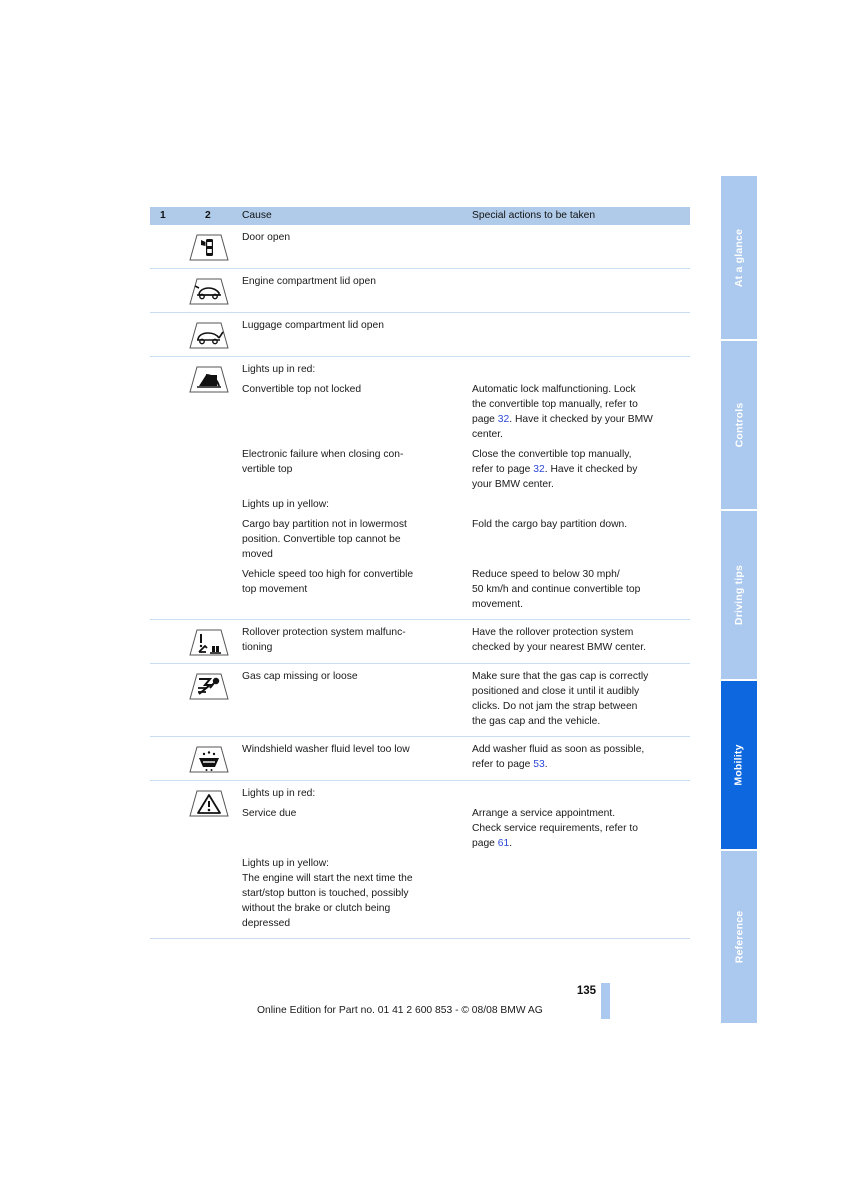 This screenshot has height=1200, width=848. I want to click on table-row: Luggage compartment lid open, so click(420, 335).